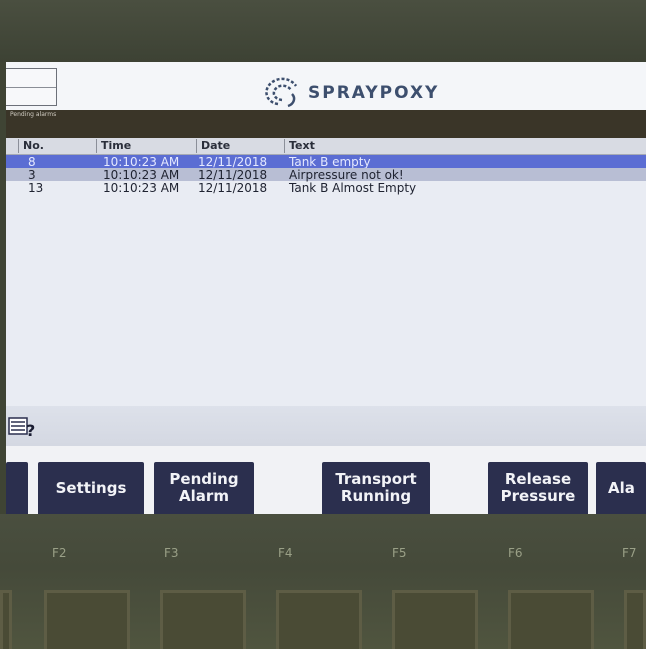 The height and width of the screenshot is (649, 646). I want to click on strip-label: Pending alarms, so click(33, 114).